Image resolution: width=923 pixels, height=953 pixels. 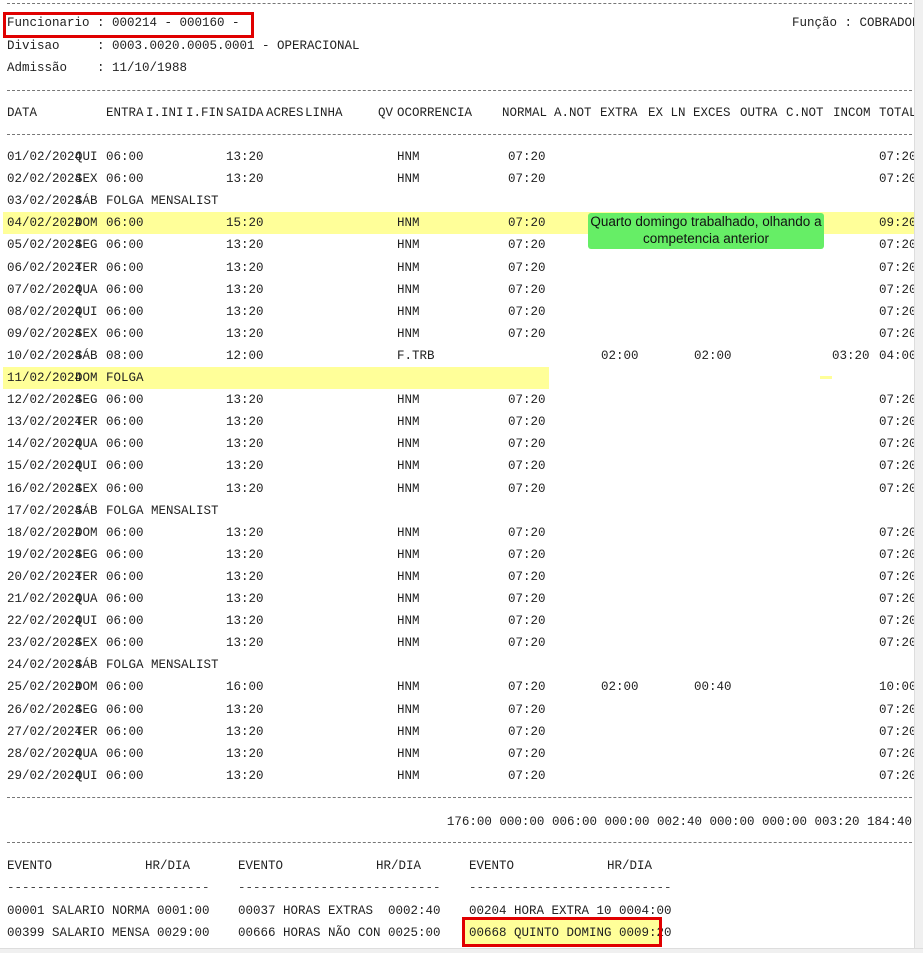 What do you see at coordinates (492, 866) in the screenshot?
I see `events-head-evento: EVENTO` at bounding box center [492, 866].